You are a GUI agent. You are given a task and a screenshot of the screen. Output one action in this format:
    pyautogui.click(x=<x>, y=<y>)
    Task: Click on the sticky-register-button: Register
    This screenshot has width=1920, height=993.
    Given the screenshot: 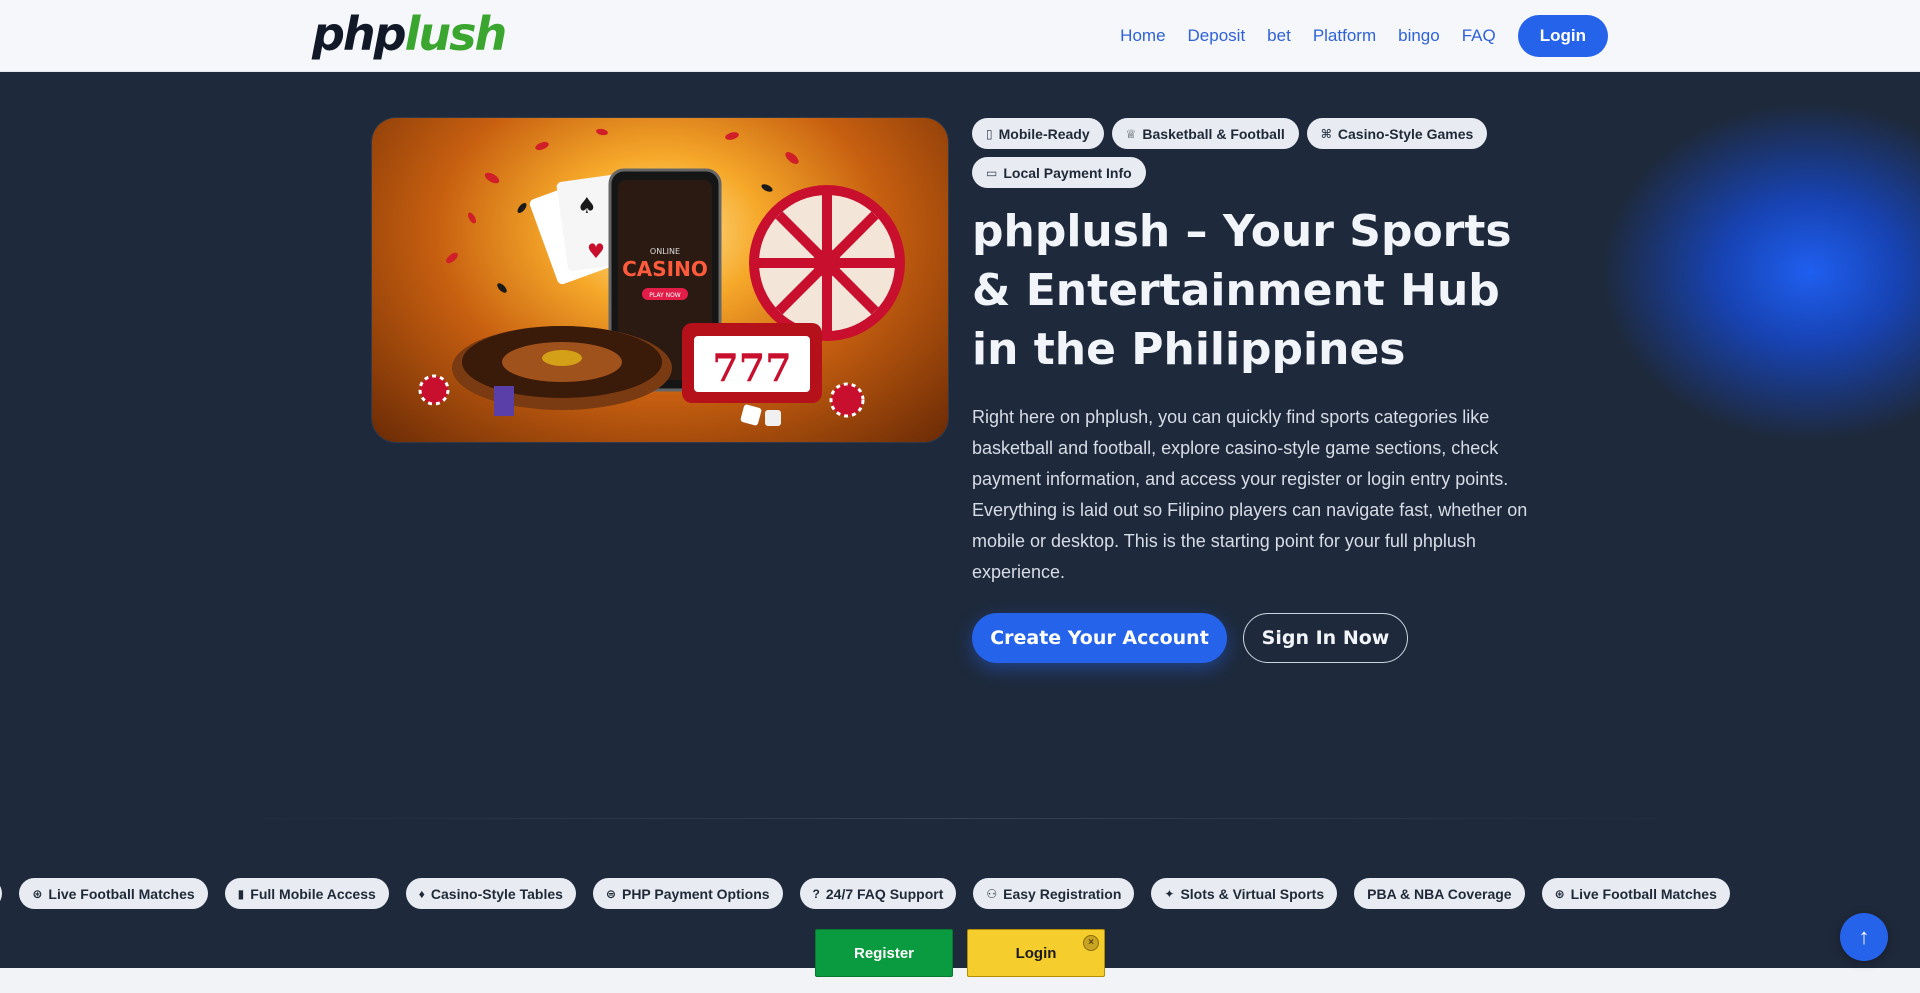 What is the action you would take?
    pyautogui.click(x=884, y=953)
    